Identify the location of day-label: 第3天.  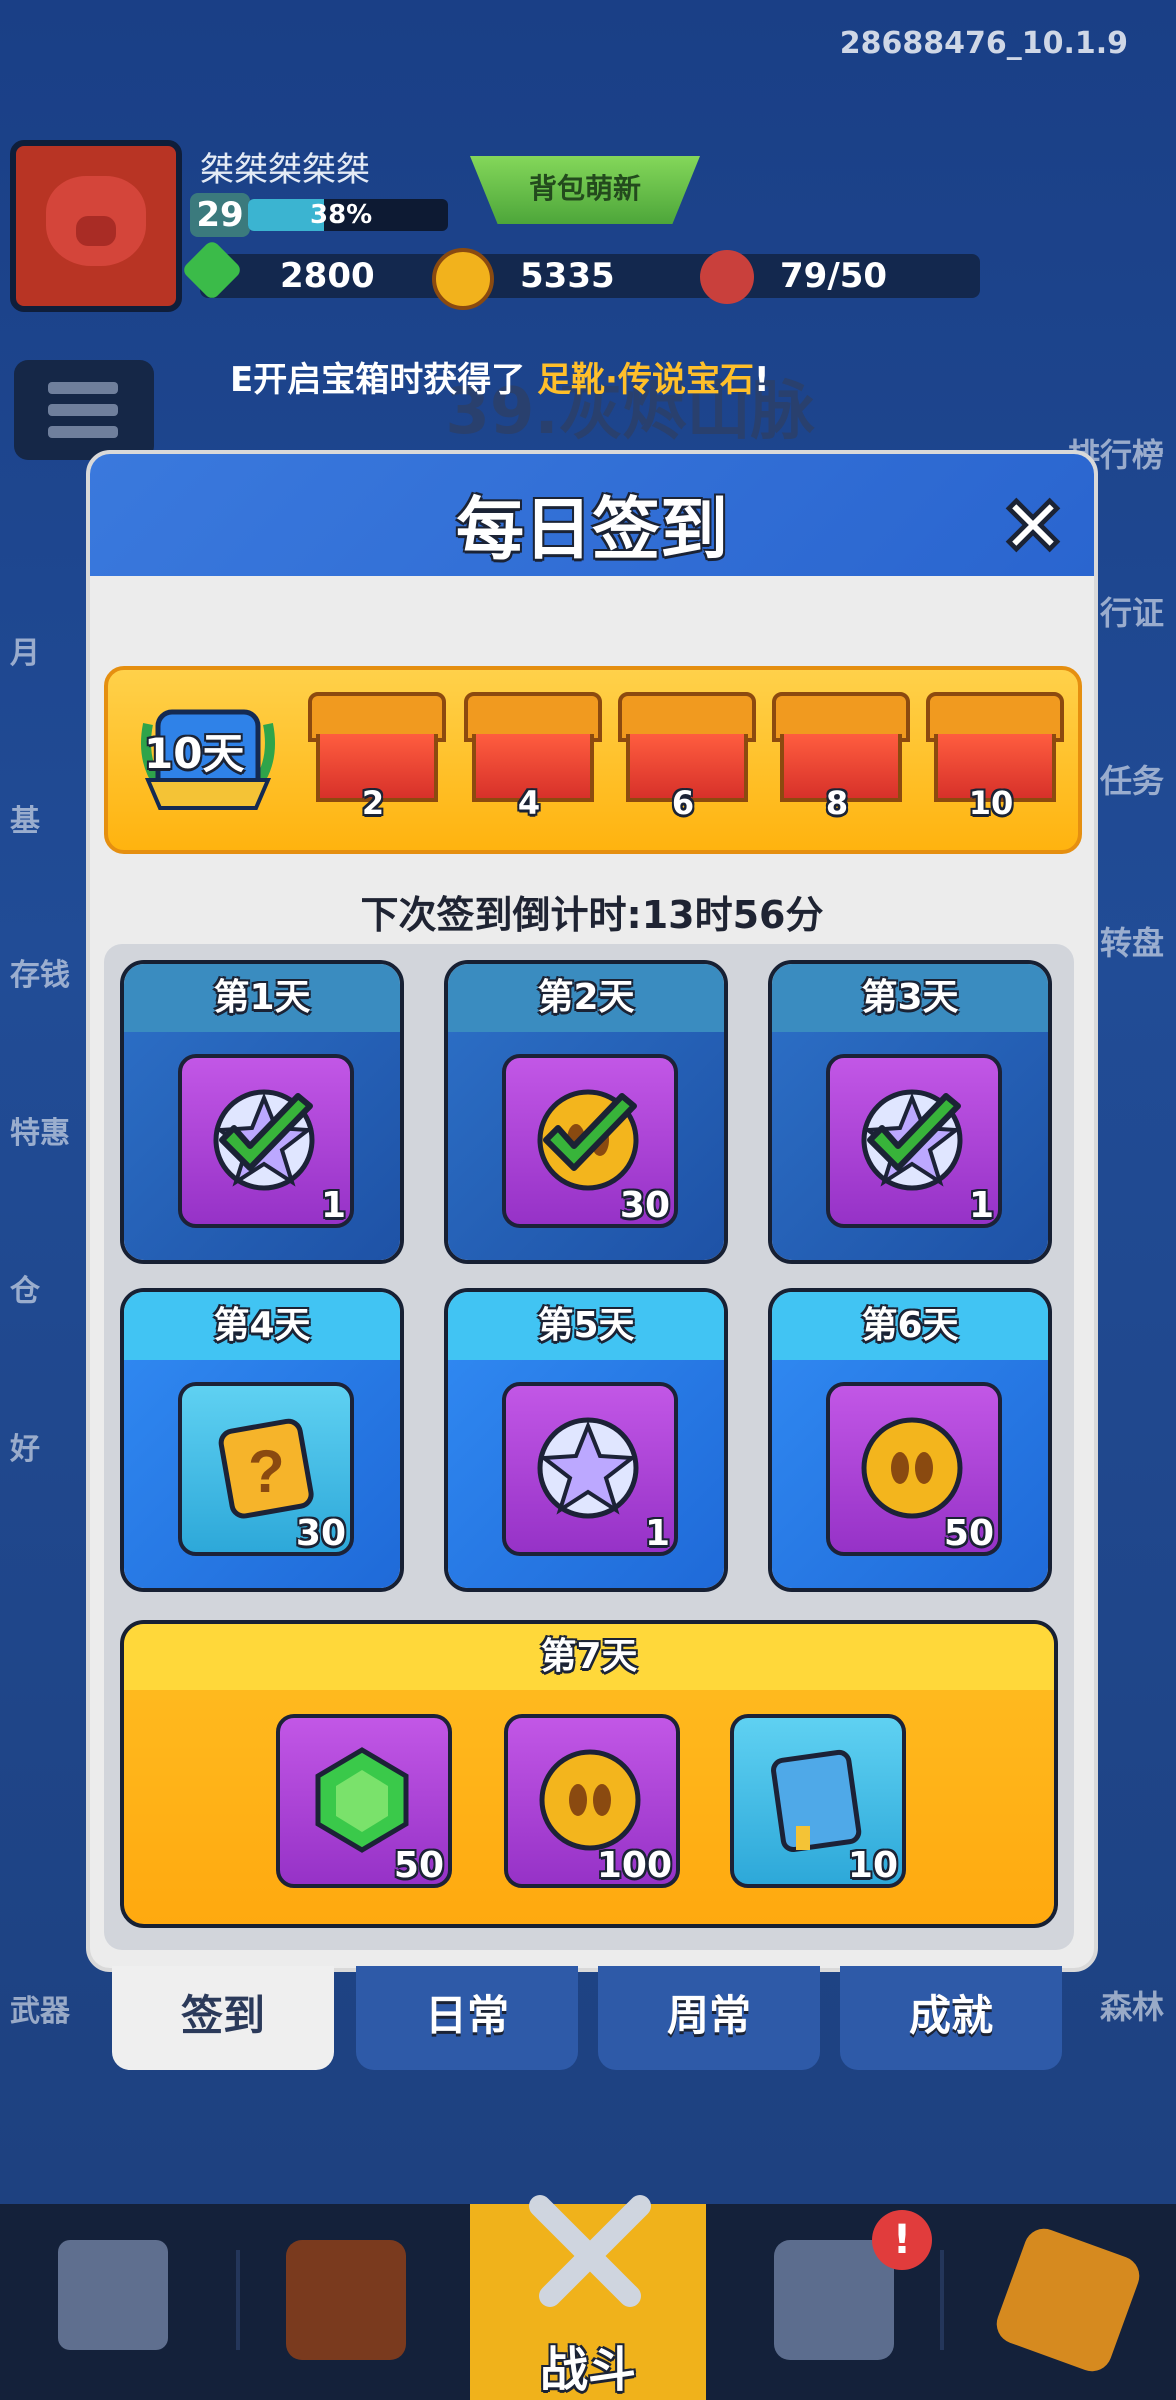
(910, 998).